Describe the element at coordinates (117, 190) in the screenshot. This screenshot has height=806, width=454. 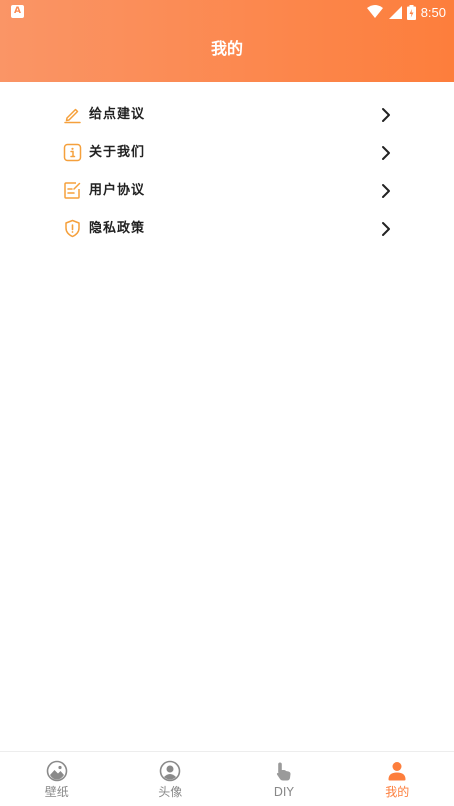
I see `menu-item-label: 用户协议` at that location.